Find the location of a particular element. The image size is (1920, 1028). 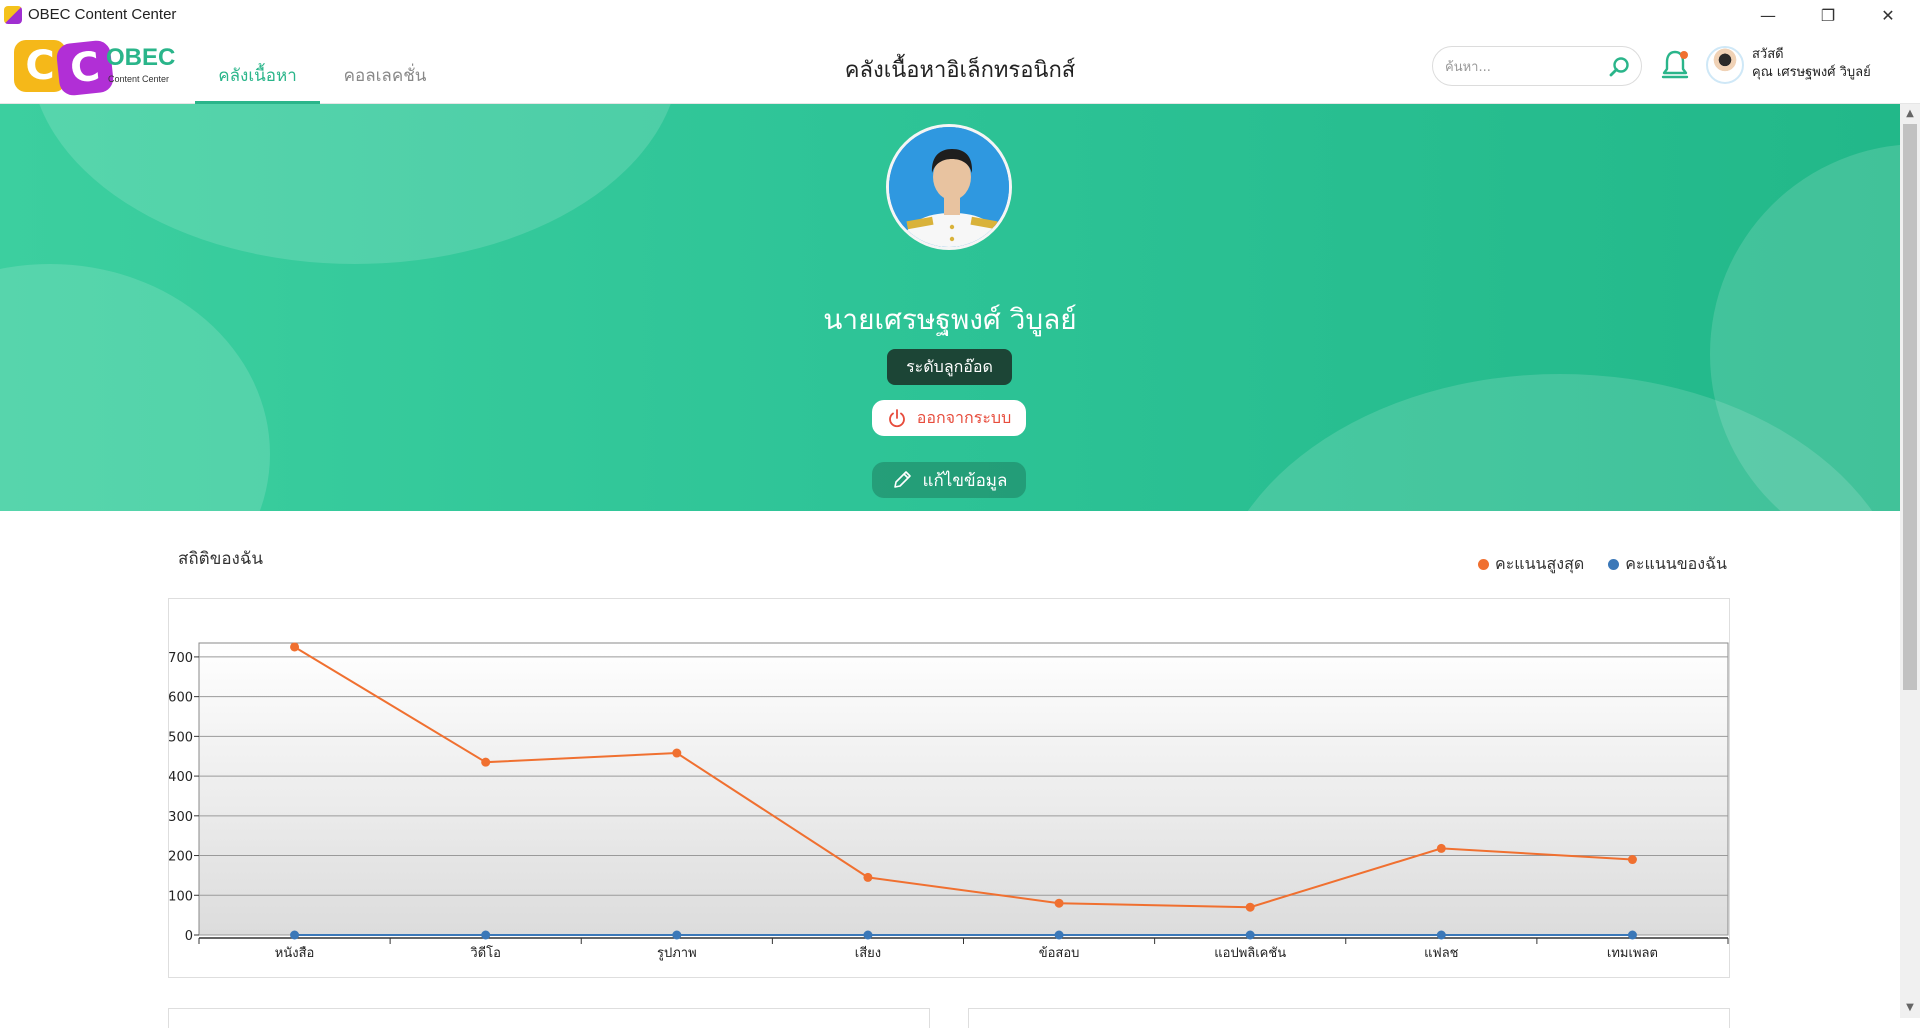

chart-legend: คะแนนสูงสุด คะแนนของฉัน is located at coordinates (1602, 564).